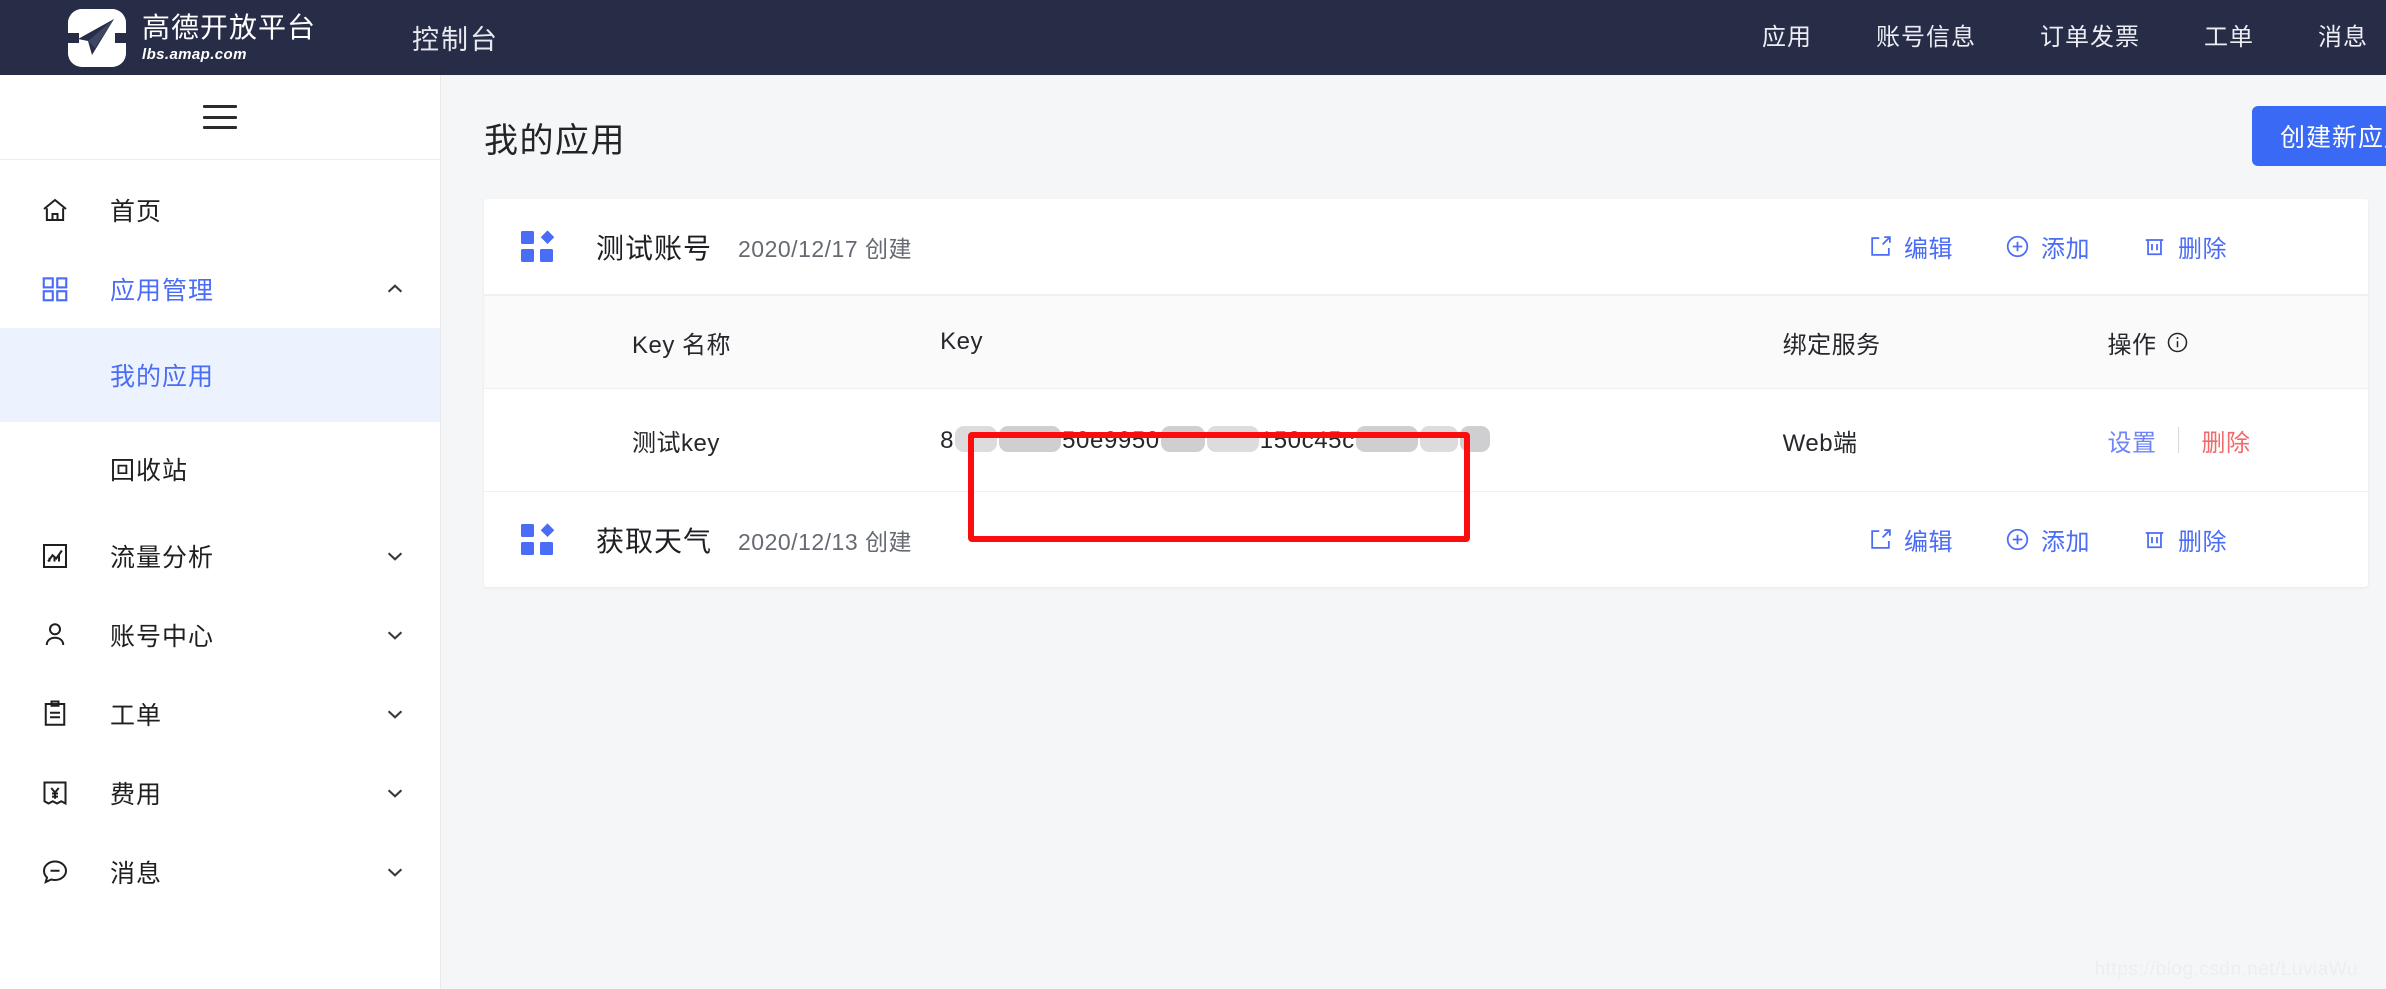 This screenshot has height=989, width=2386. Describe the element at coordinates (1414, 137) in the screenshot. I see `page-header: 我的应用 创建新应用` at that location.